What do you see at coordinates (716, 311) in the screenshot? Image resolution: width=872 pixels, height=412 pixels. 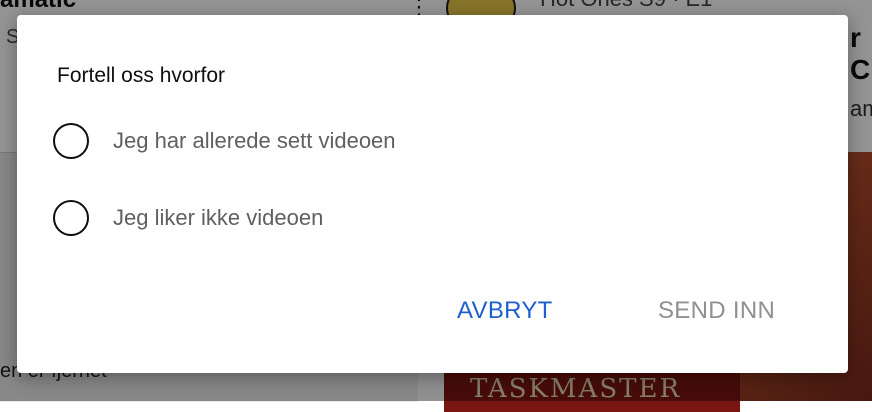 I see `submit-button: SEND INN` at bounding box center [716, 311].